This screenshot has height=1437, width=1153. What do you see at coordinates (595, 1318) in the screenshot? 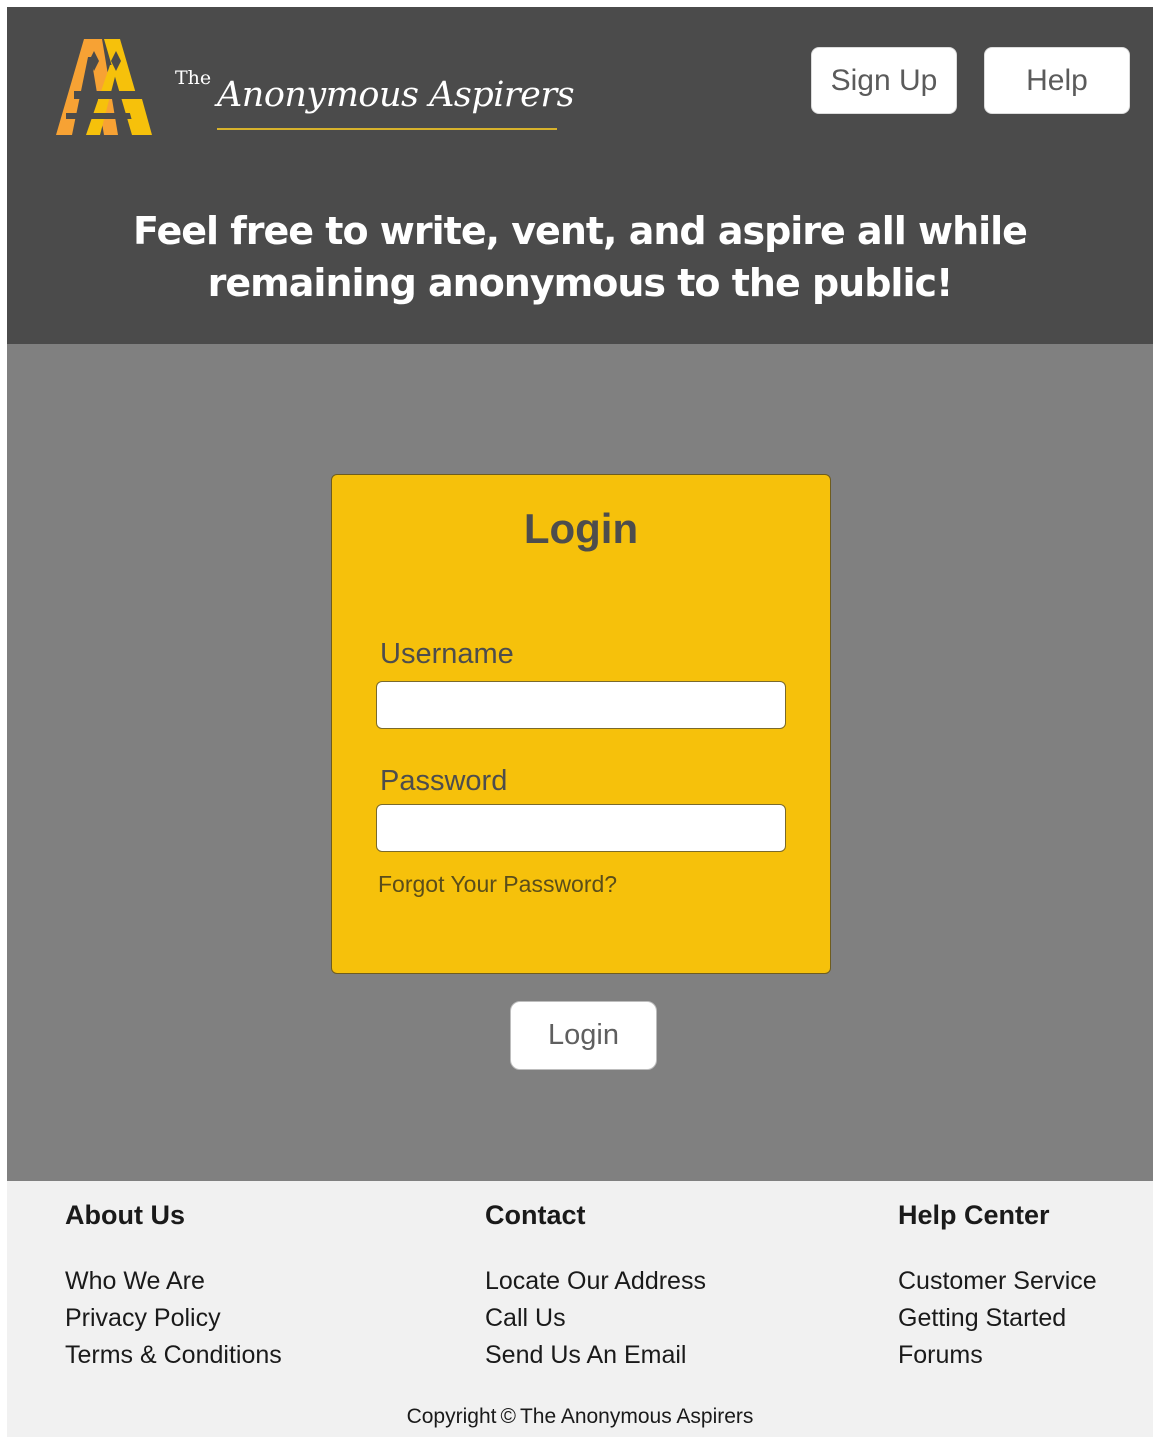
I see `footer-link-call-us: Call Us` at bounding box center [595, 1318].